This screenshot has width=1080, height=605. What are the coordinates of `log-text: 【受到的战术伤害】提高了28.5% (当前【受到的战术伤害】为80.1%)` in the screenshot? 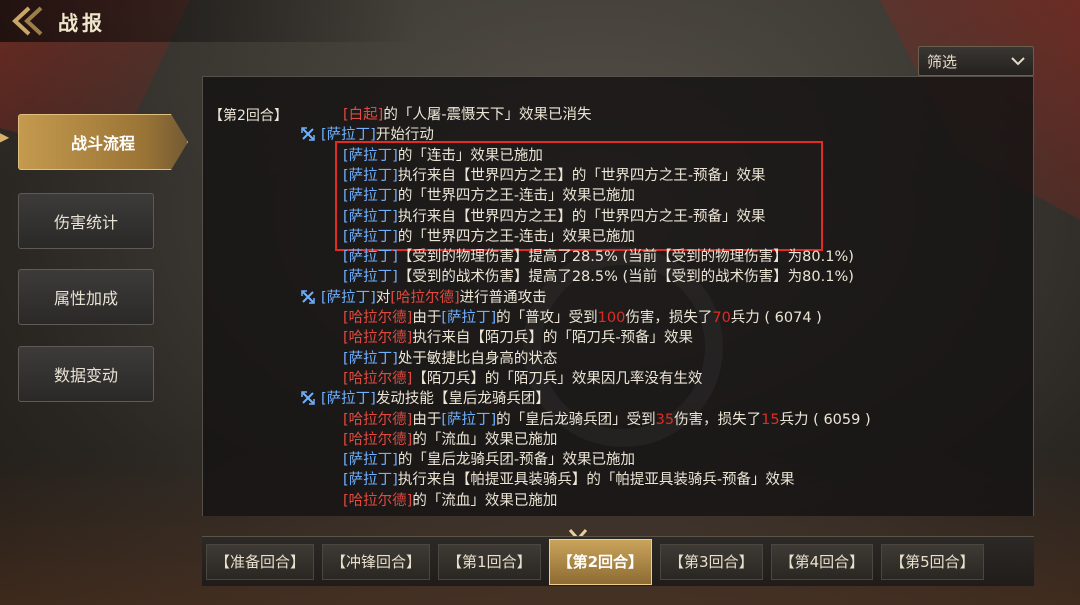 It's located at (625, 277).